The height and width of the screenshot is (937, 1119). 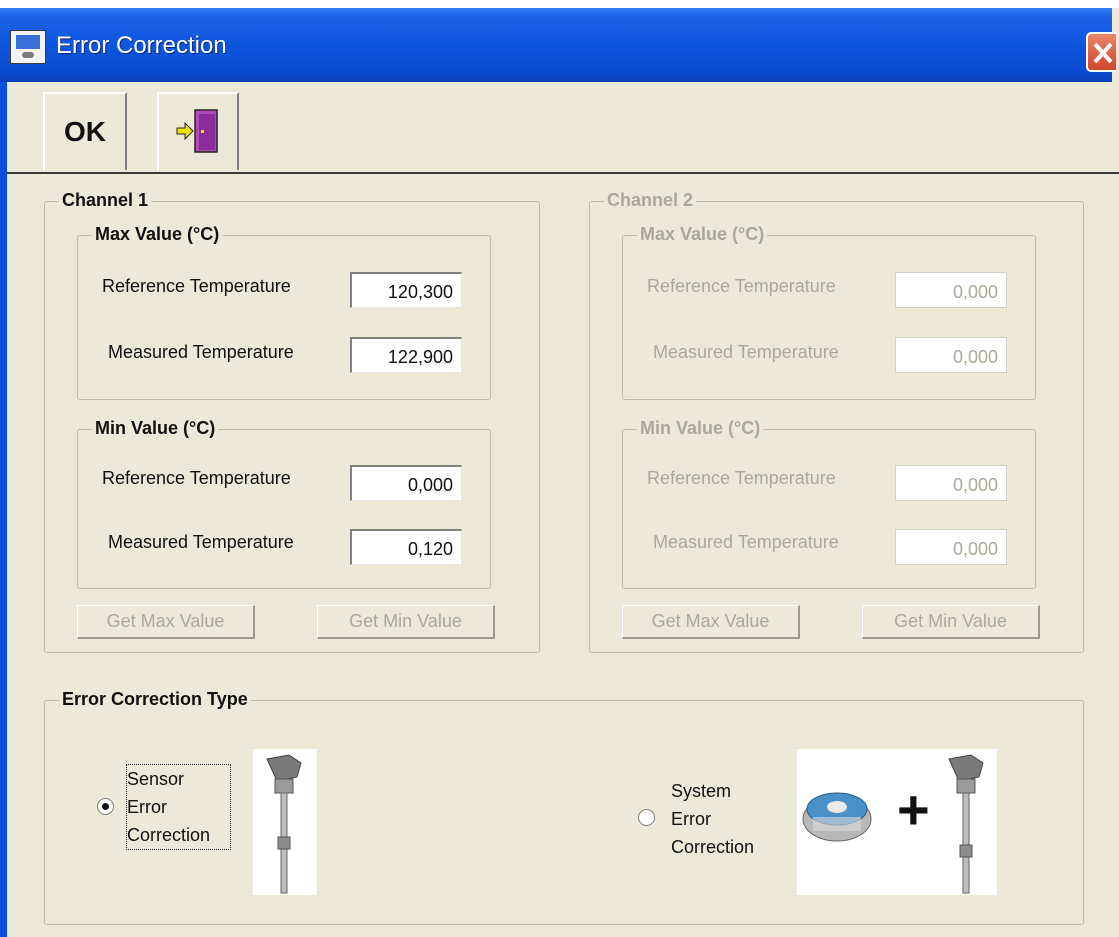 I want to click on channel1-get-max-button: Get Max Value, so click(x=166, y=622).